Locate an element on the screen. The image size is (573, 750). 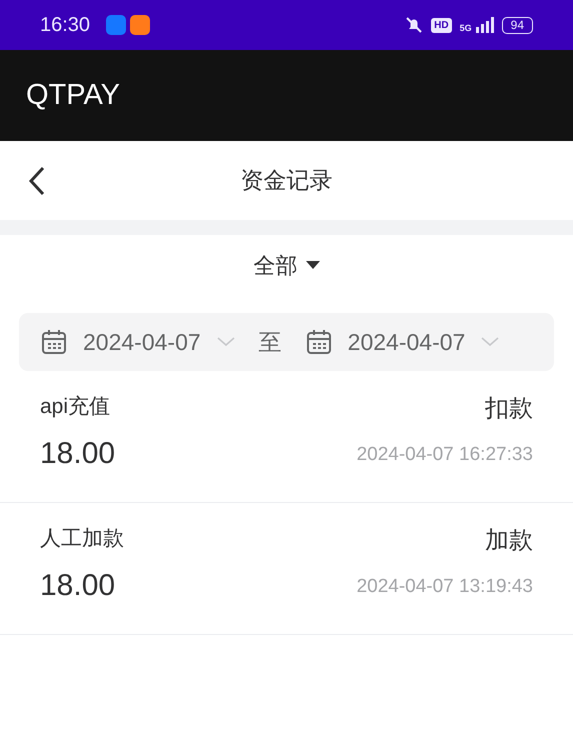
filter-dropdown: 全部 is located at coordinates (287, 265).